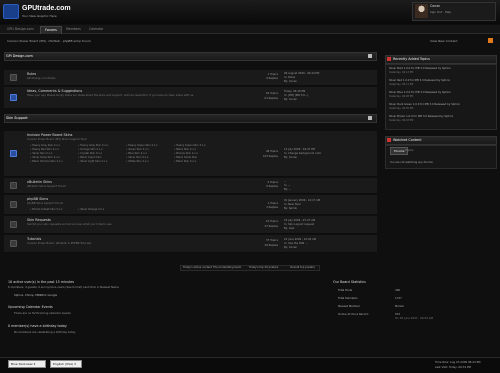 The height and width of the screenshot is (373, 500). Describe the element at coordinates (37, 326) in the screenshot. I see `birthday-title: 0 member(s) have a birthday today` at that location.